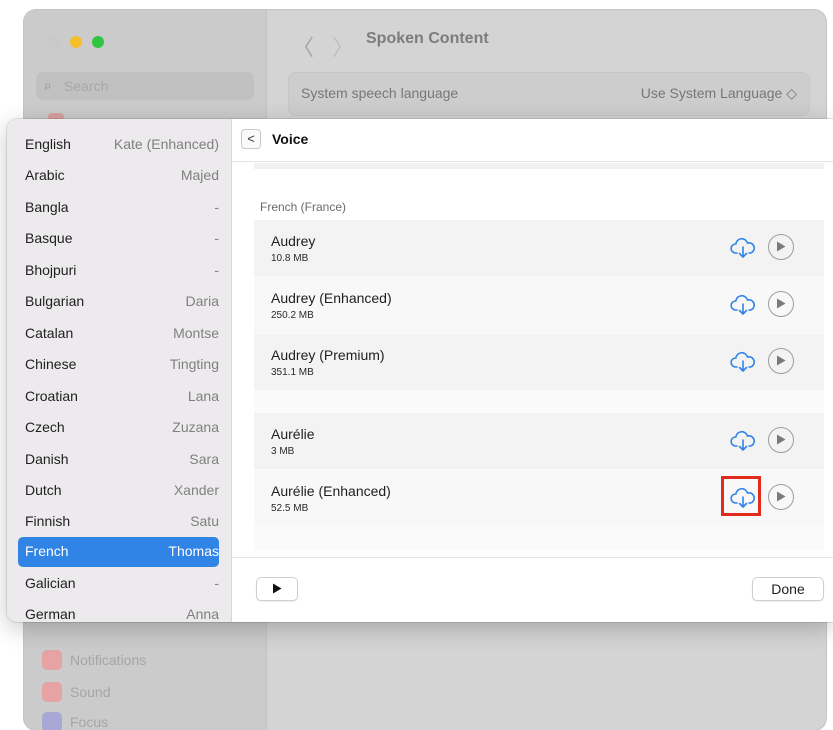 The image size is (833, 730). What do you see at coordinates (741, 496) in the screenshot?
I see `highlight-box` at bounding box center [741, 496].